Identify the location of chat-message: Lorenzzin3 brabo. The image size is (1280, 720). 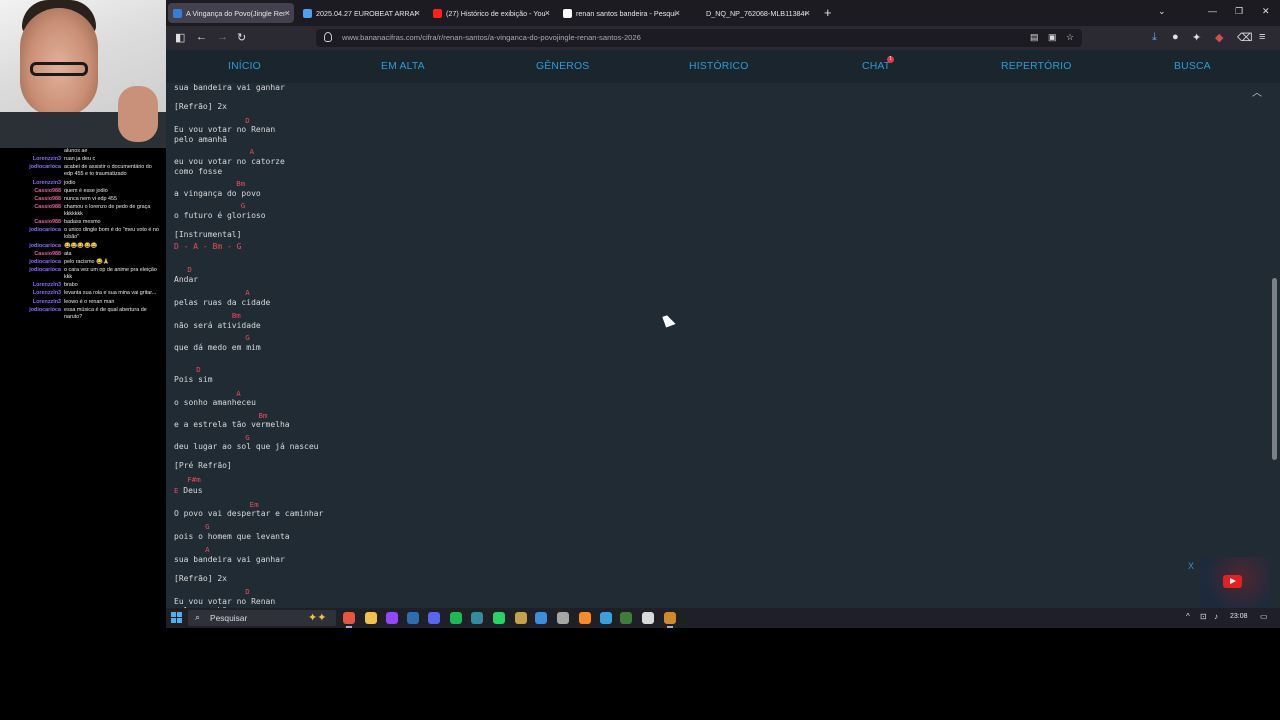
(83, 285).